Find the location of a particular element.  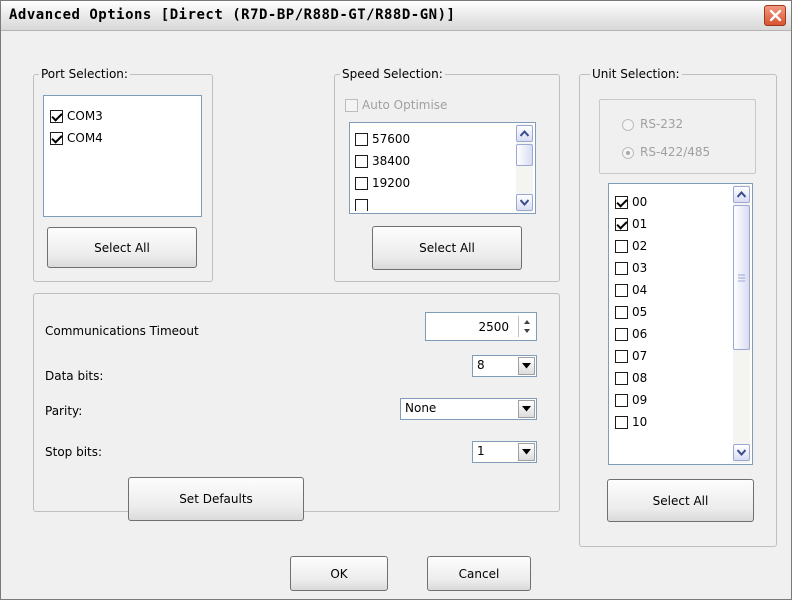

parity-select: None is located at coordinates (468, 409).